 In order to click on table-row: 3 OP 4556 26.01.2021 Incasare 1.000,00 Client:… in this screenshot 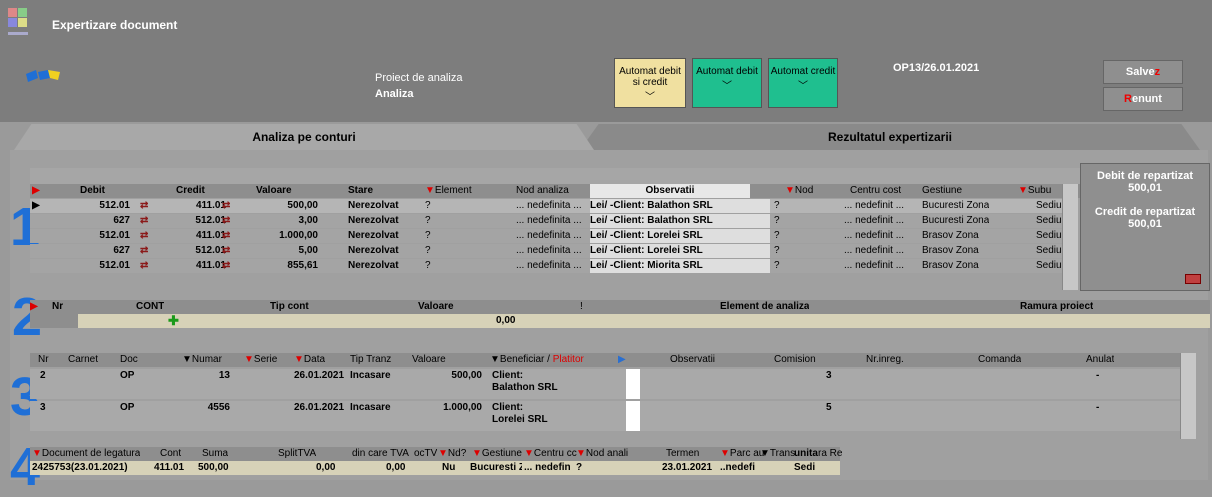, I will do `click(605, 416)`.